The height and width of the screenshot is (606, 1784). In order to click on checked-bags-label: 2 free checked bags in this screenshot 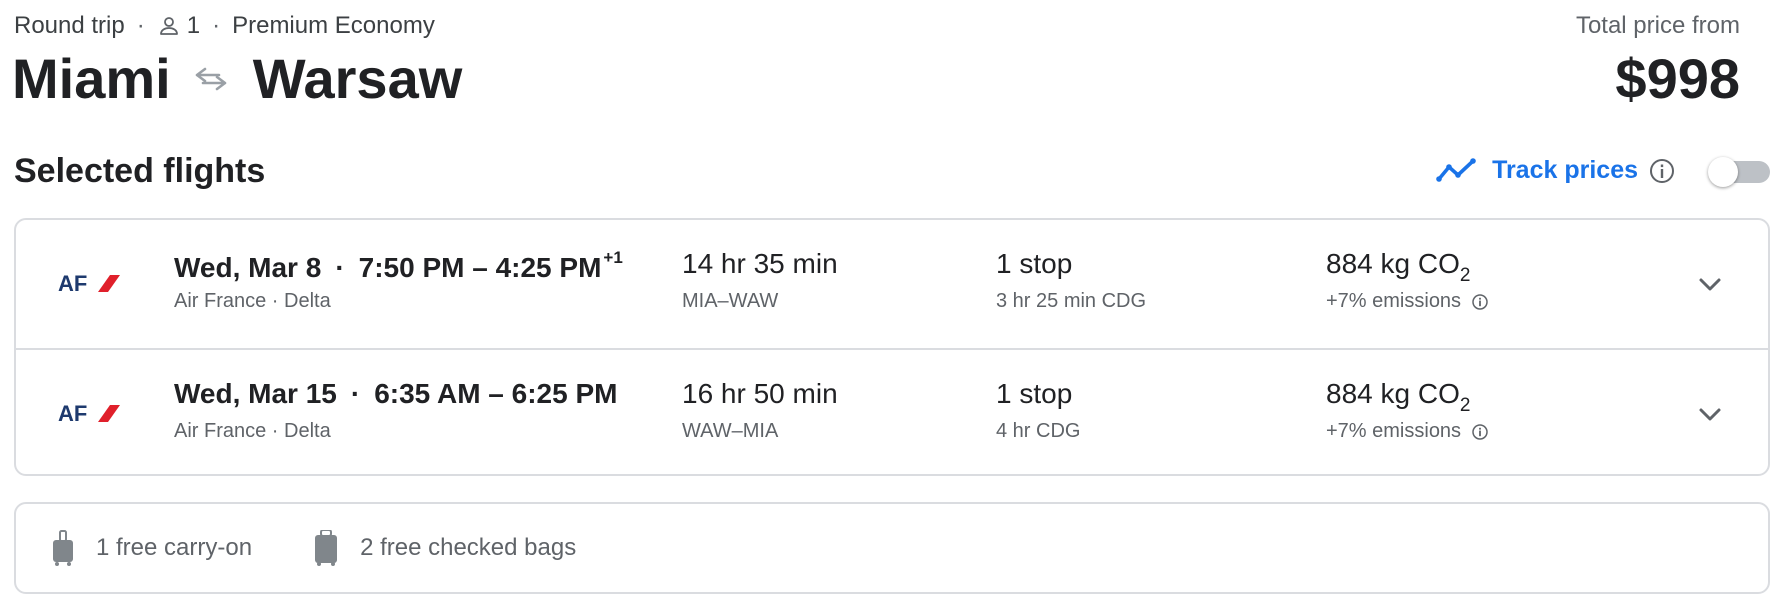, I will do `click(468, 547)`.